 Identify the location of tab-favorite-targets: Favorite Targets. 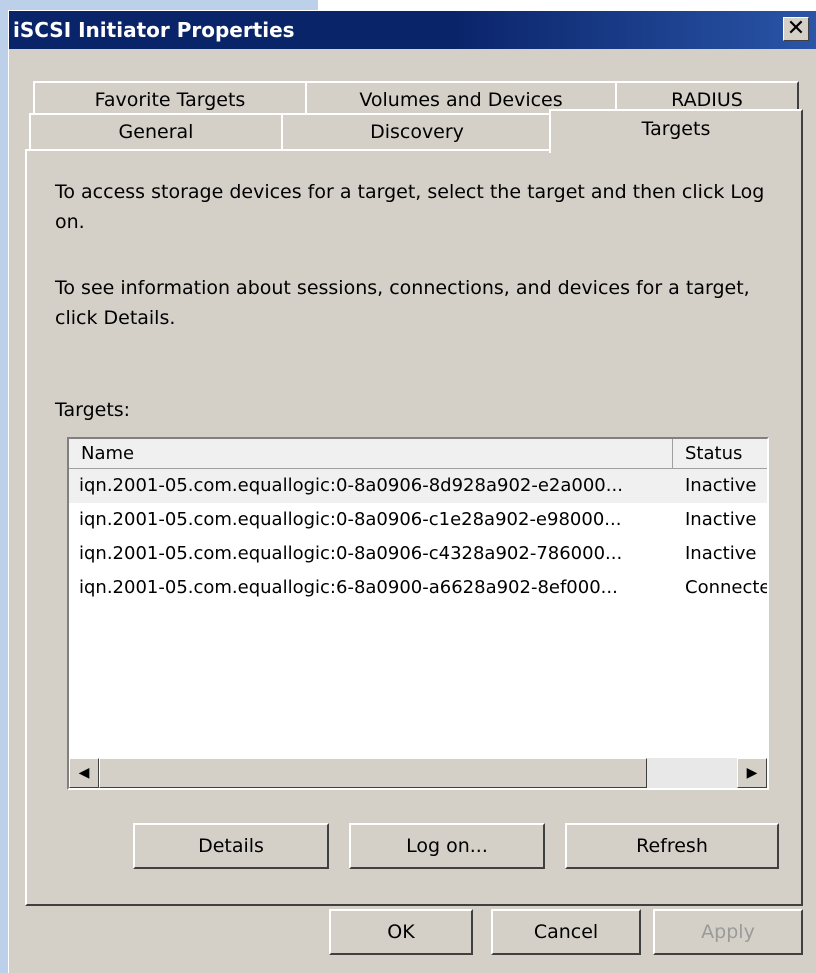
(170, 99).